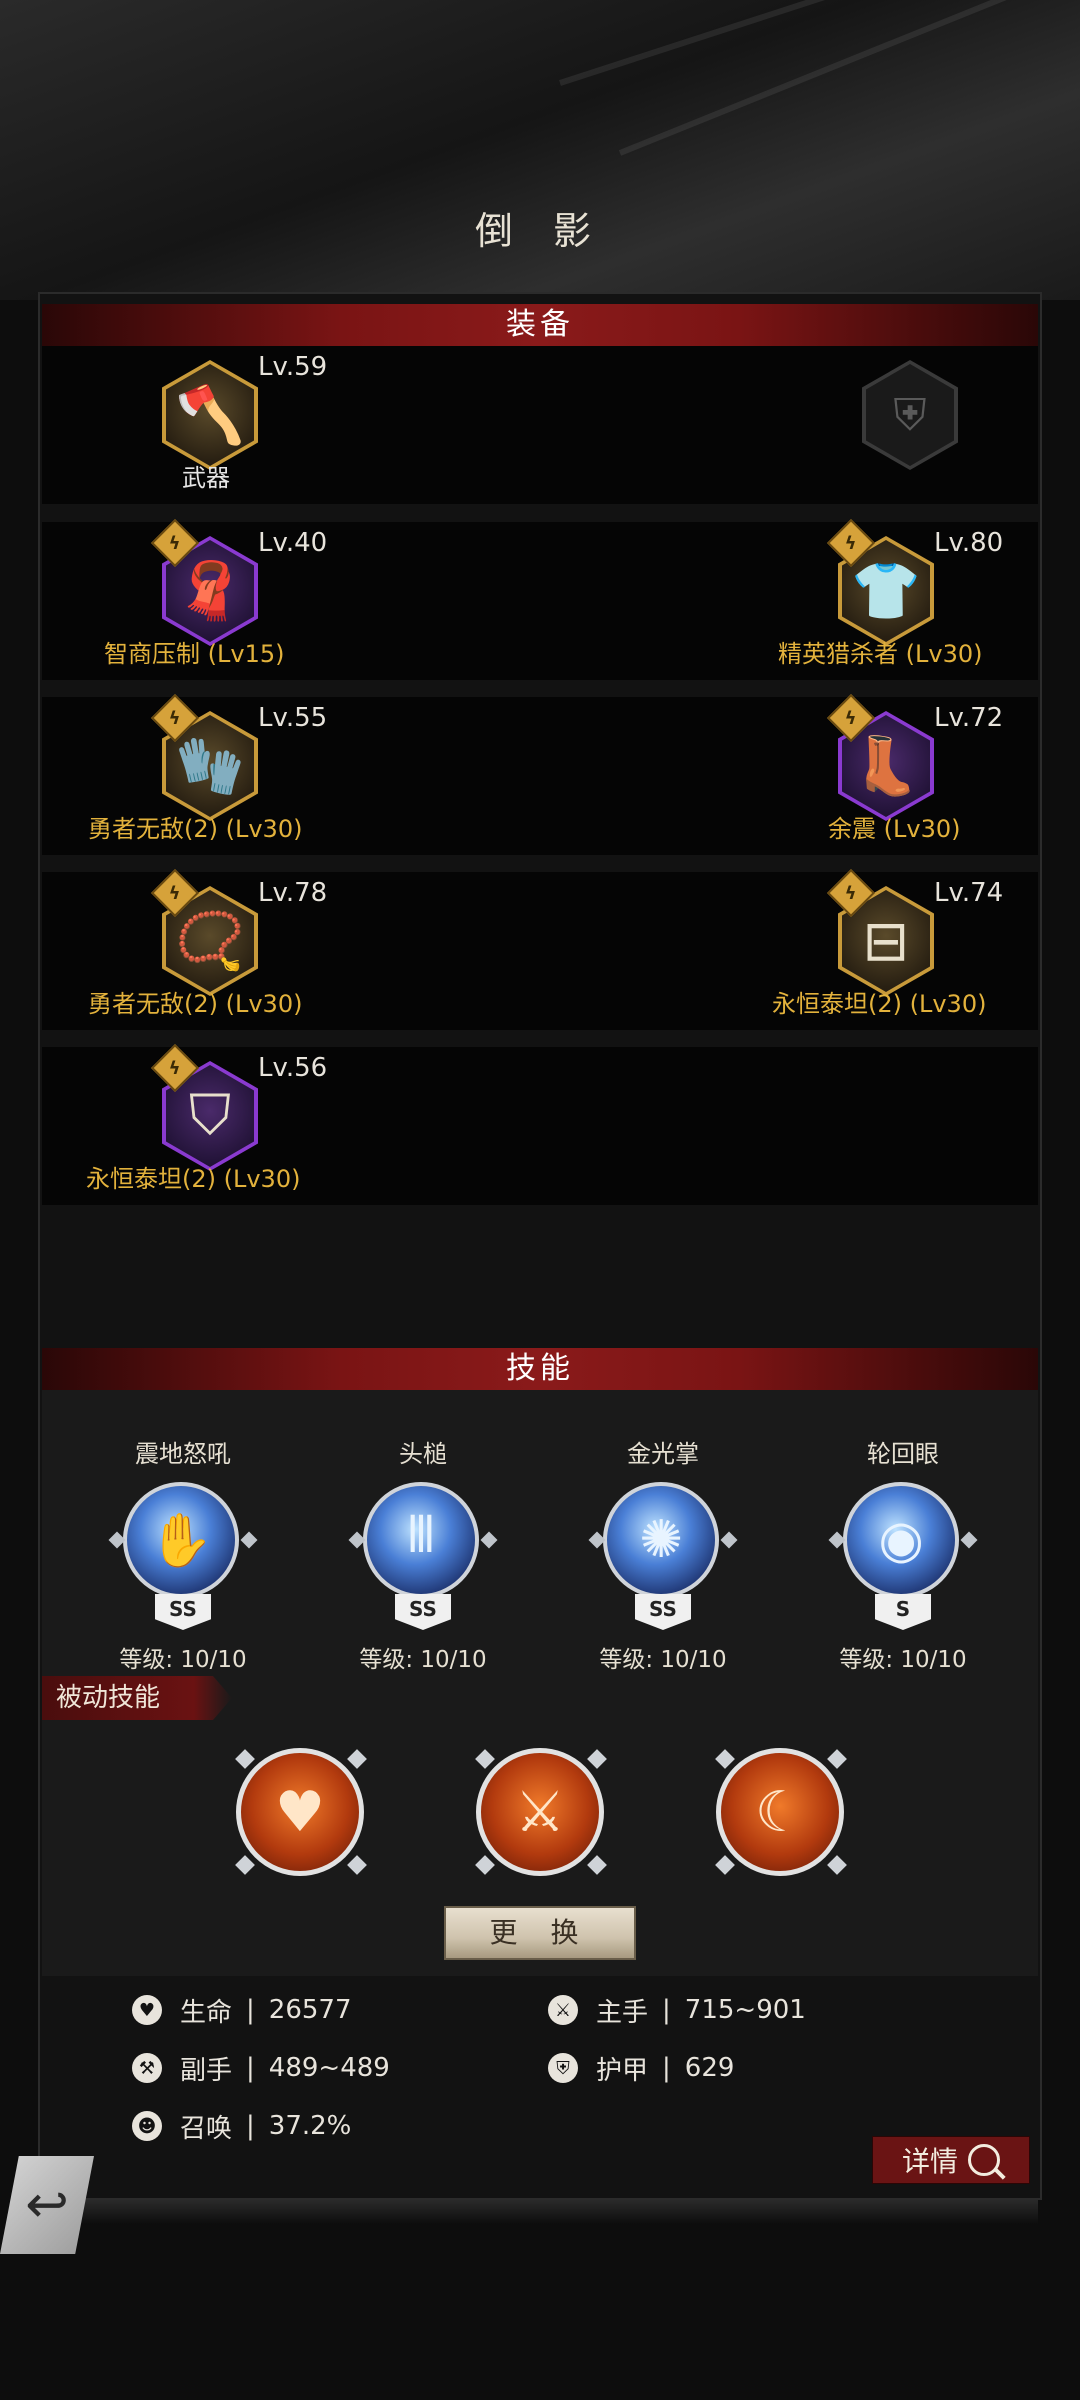 The height and width of the screenshot is (2400, 1080). I want to click on passive-skills-label: 被动技能, so click(137, 1698).